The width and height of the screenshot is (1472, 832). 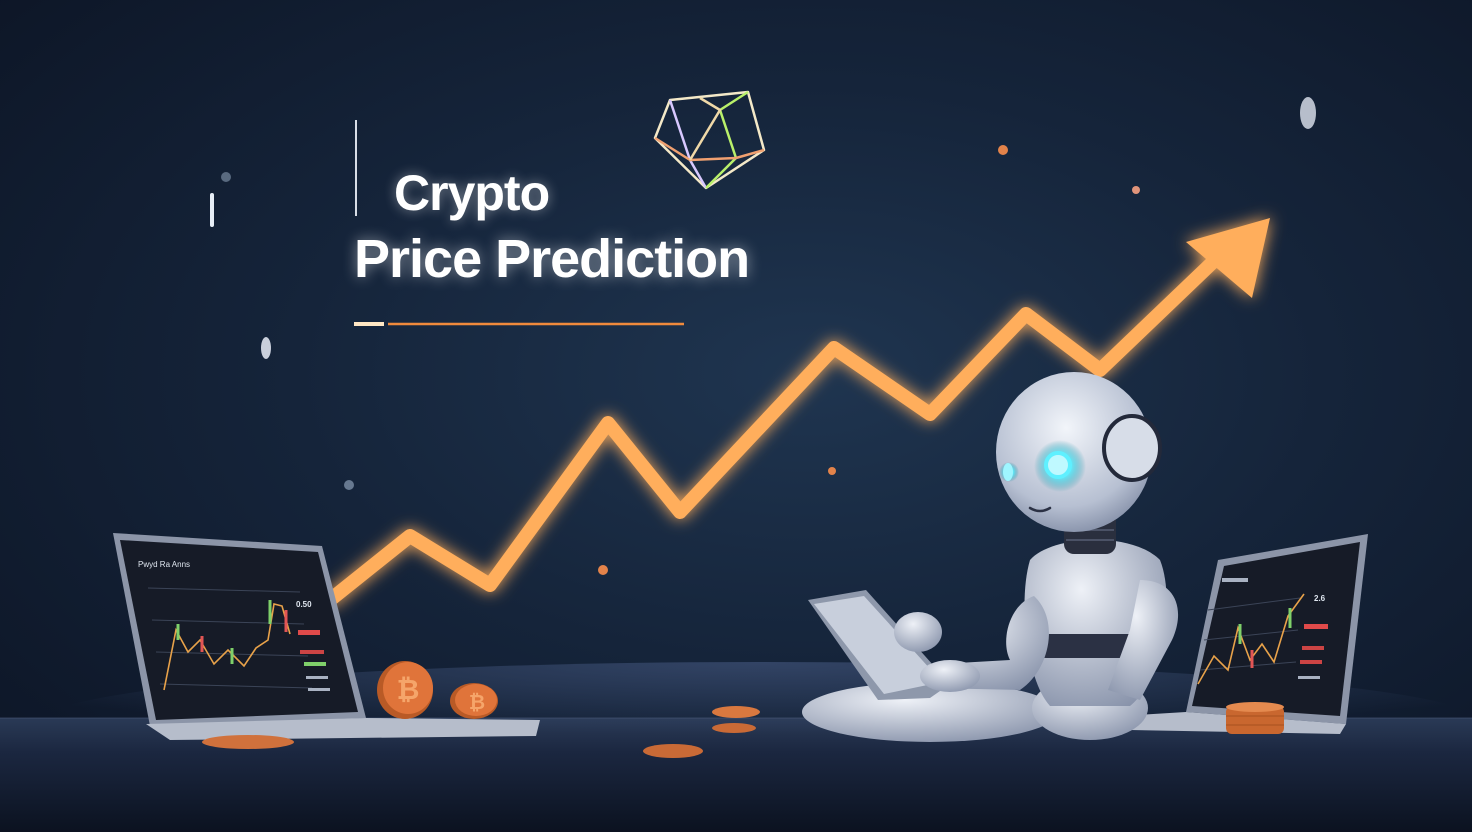 What do you see at coordinates (1132, 448) in the screenshot?
I see `robot-ear` at bounding box center [1132, 448].